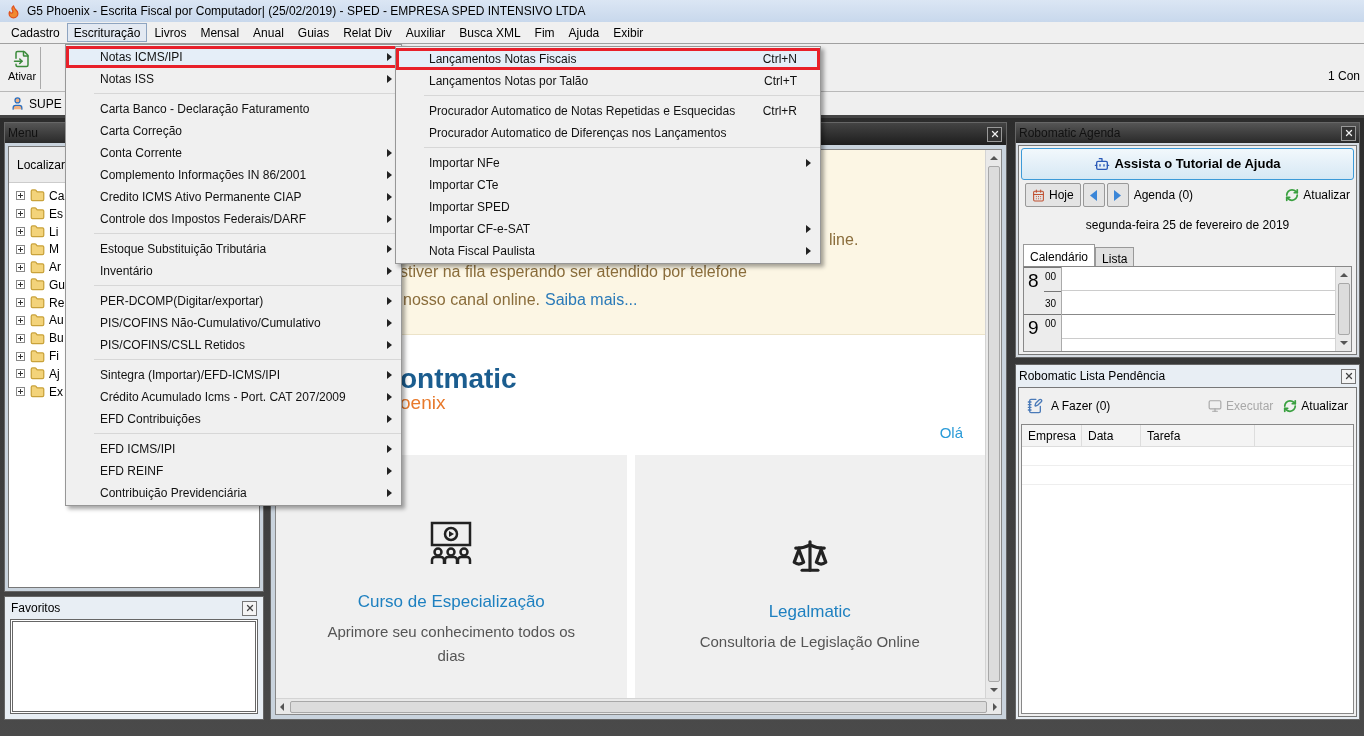  Describe the element at coordinates (809, 611) in the screenshot. I see `card-title: Legalmatic` at that location.